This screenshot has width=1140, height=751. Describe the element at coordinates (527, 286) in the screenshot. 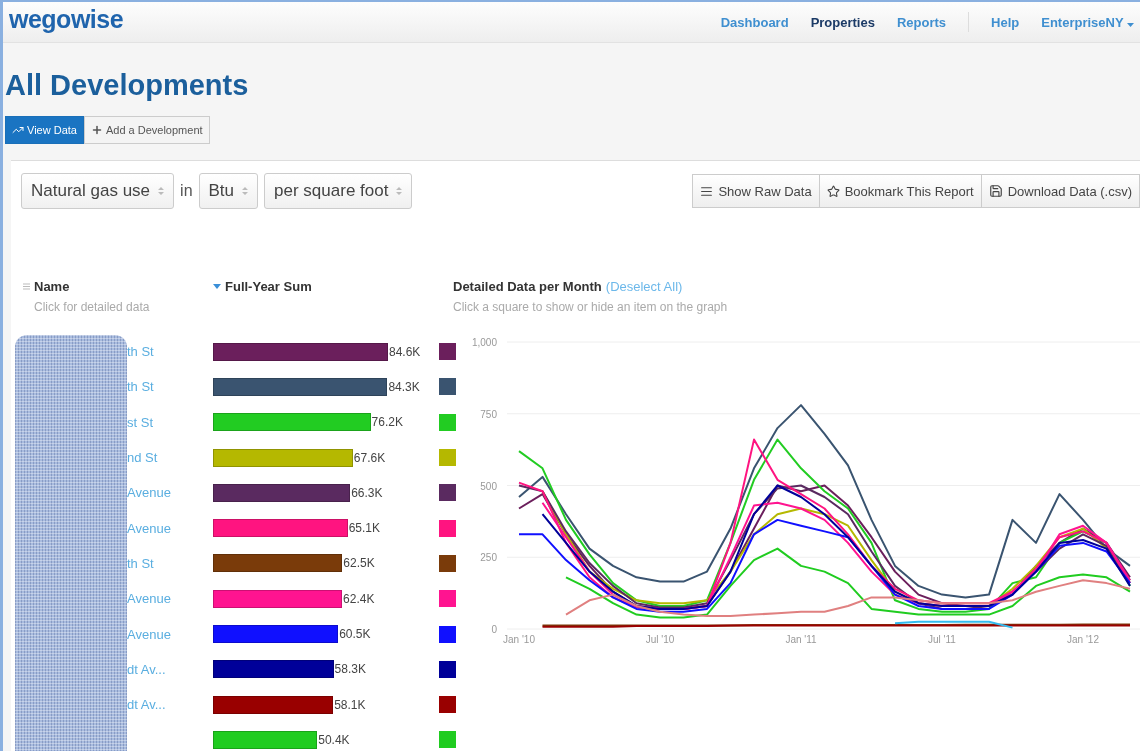

I see `column-header: Detailed Data per Month` at that location.